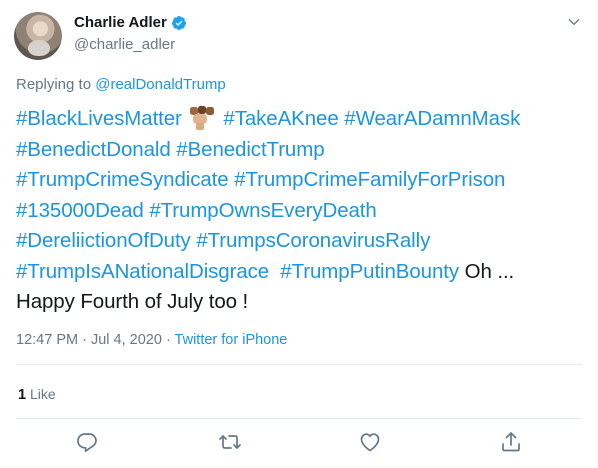 The image size is (598, 468). What do you see at coordinates (87, 442) in the screenshot?
I see `reply-icon` at bounding box center [87, 442].